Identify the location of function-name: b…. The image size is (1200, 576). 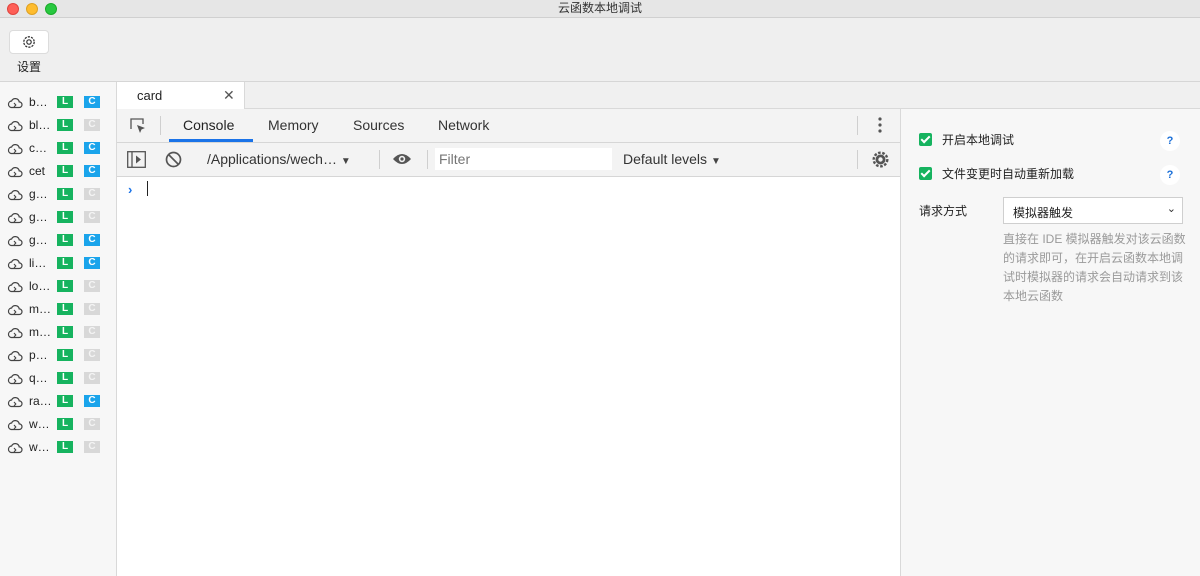
(38, 102).